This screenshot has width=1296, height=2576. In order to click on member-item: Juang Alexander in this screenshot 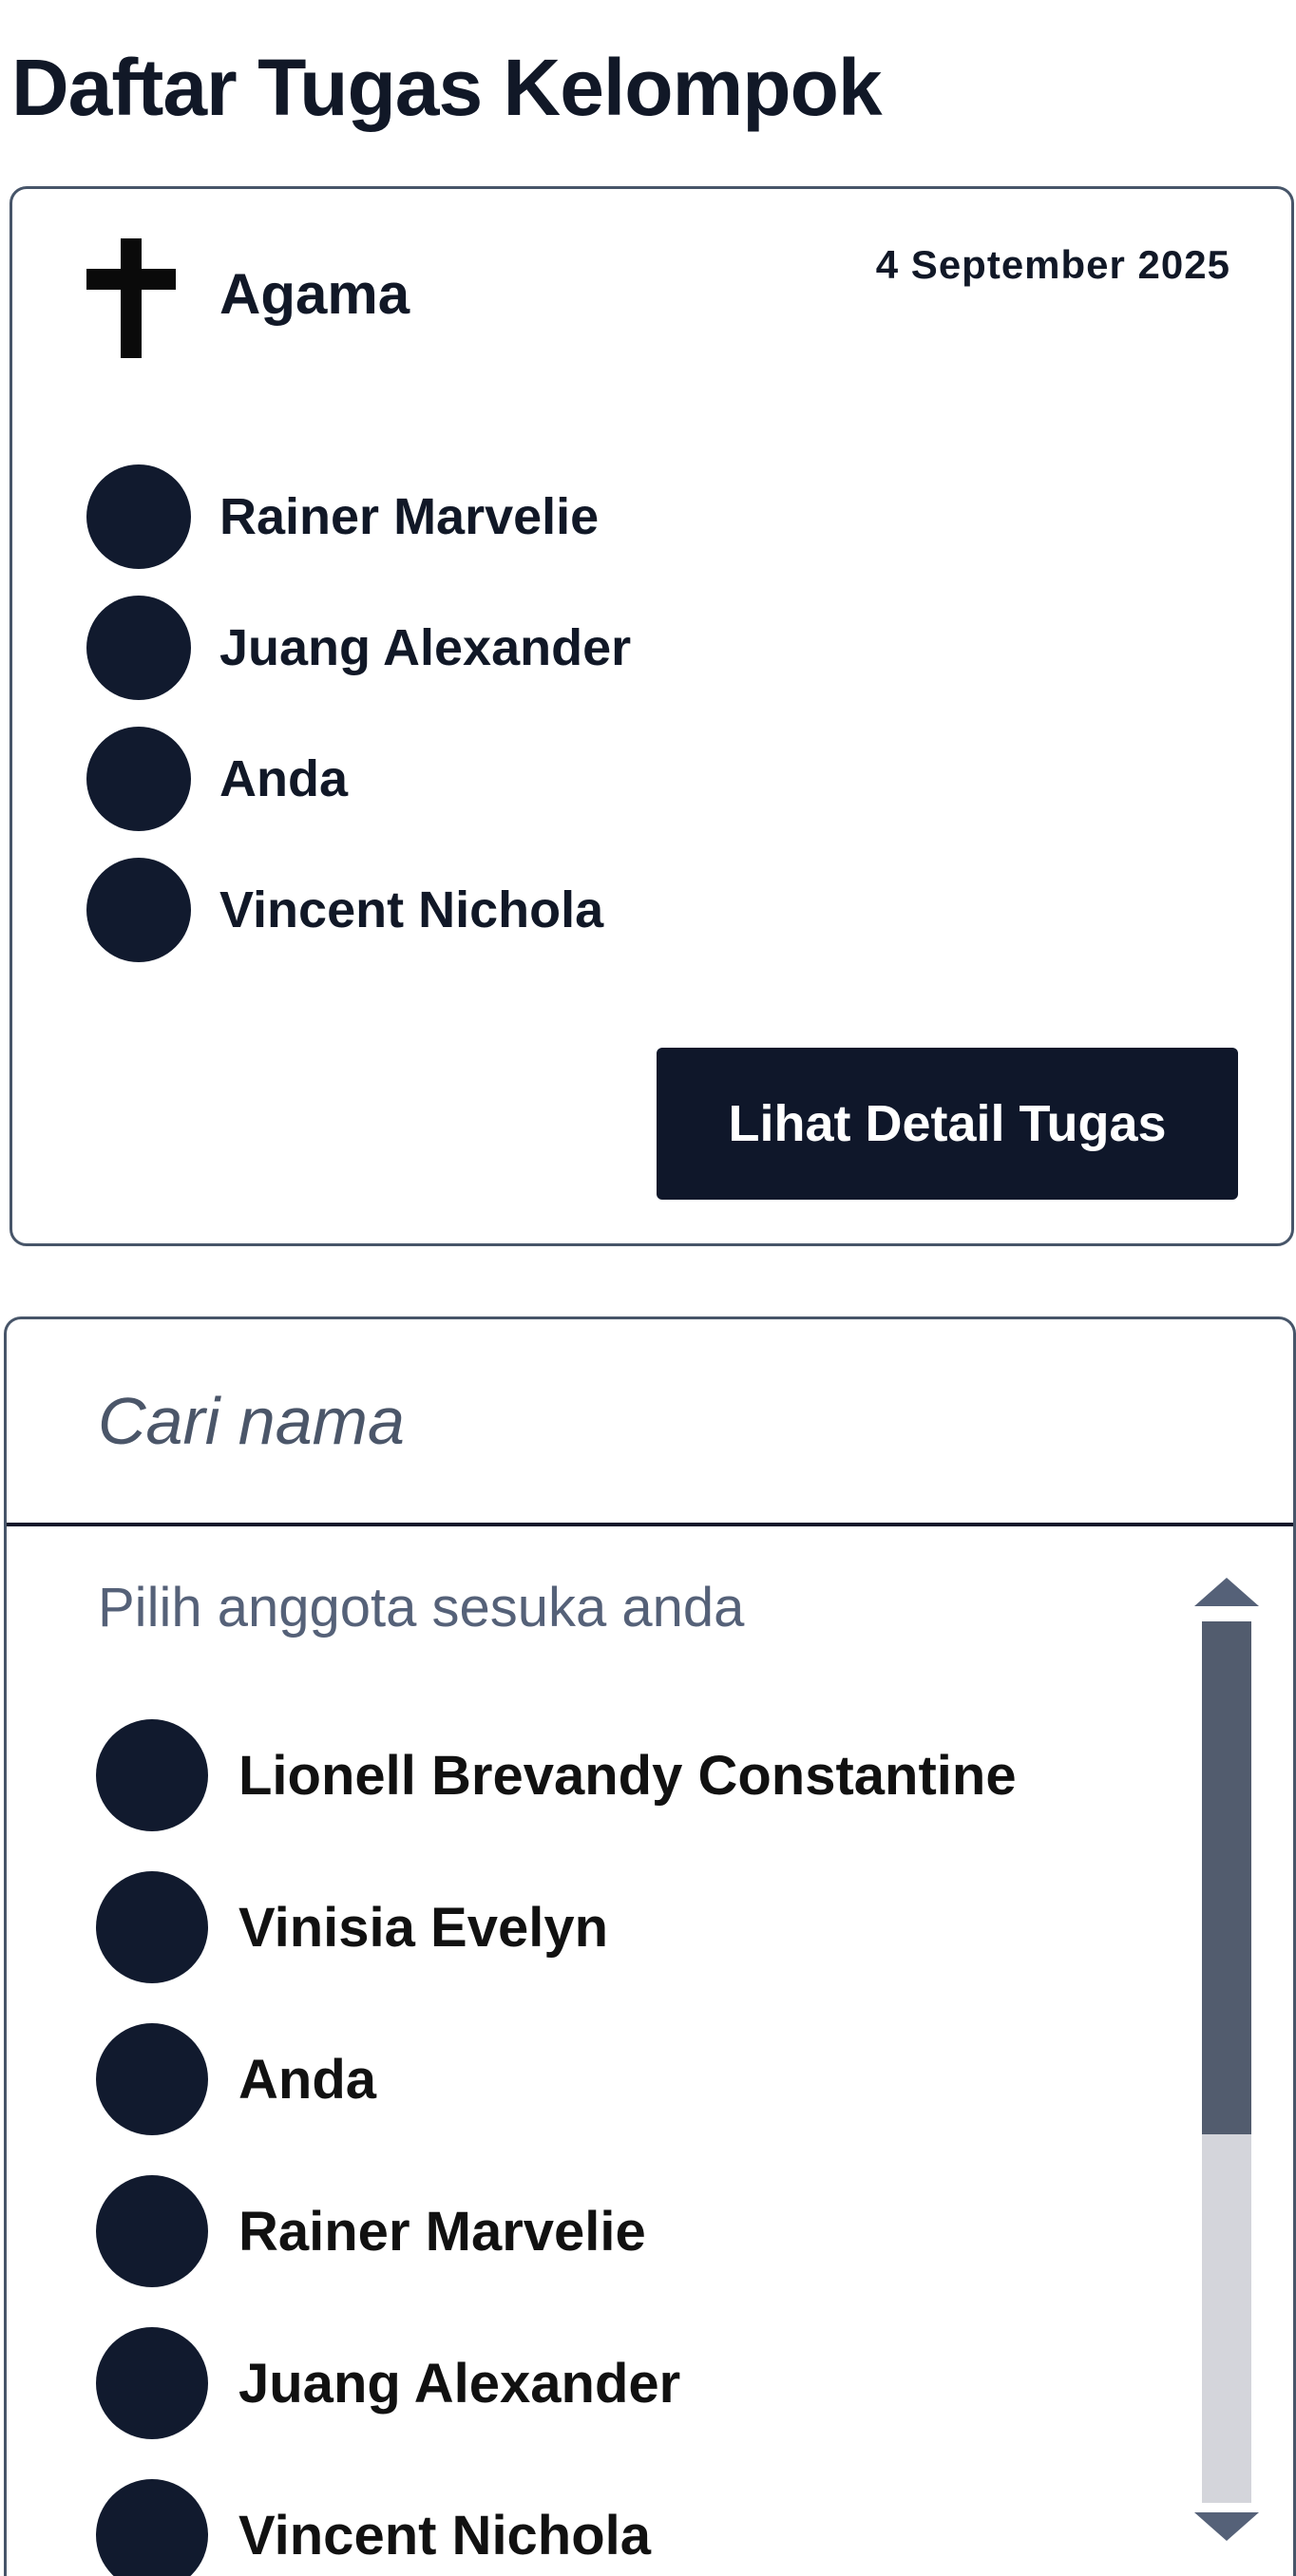, I will do `click(358, 647)`.